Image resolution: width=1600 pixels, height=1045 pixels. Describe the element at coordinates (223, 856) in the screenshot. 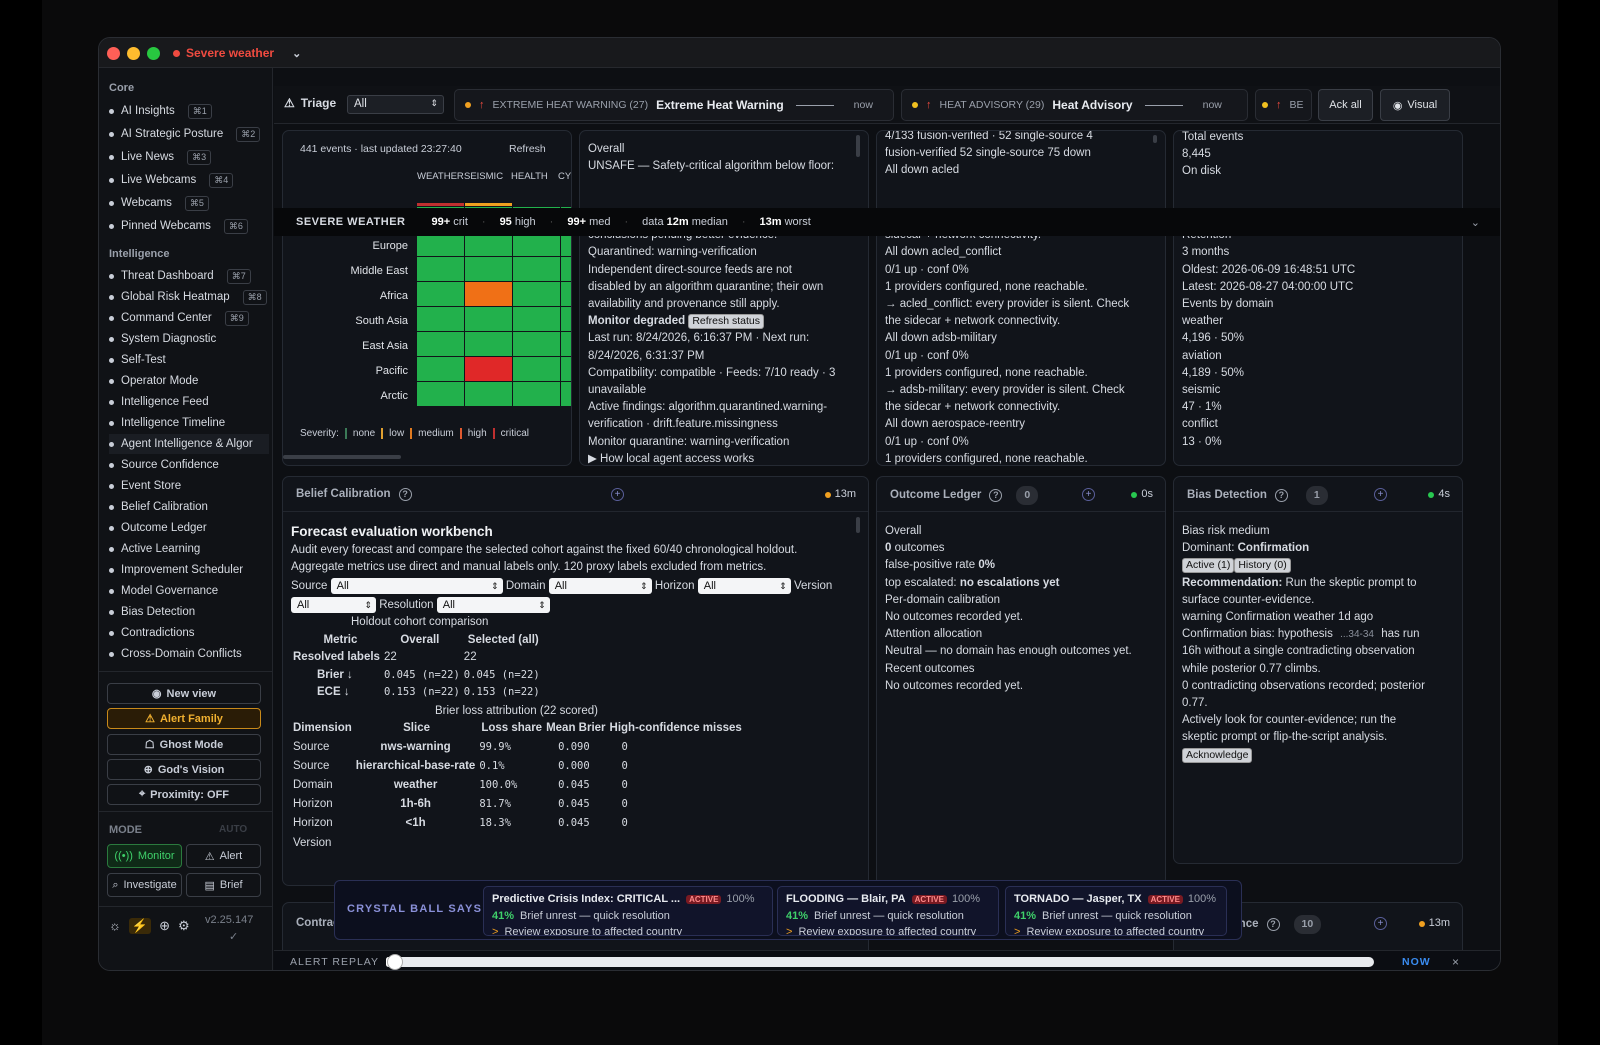

I see `alert-mode-button: ⚠ Alert` at that location.